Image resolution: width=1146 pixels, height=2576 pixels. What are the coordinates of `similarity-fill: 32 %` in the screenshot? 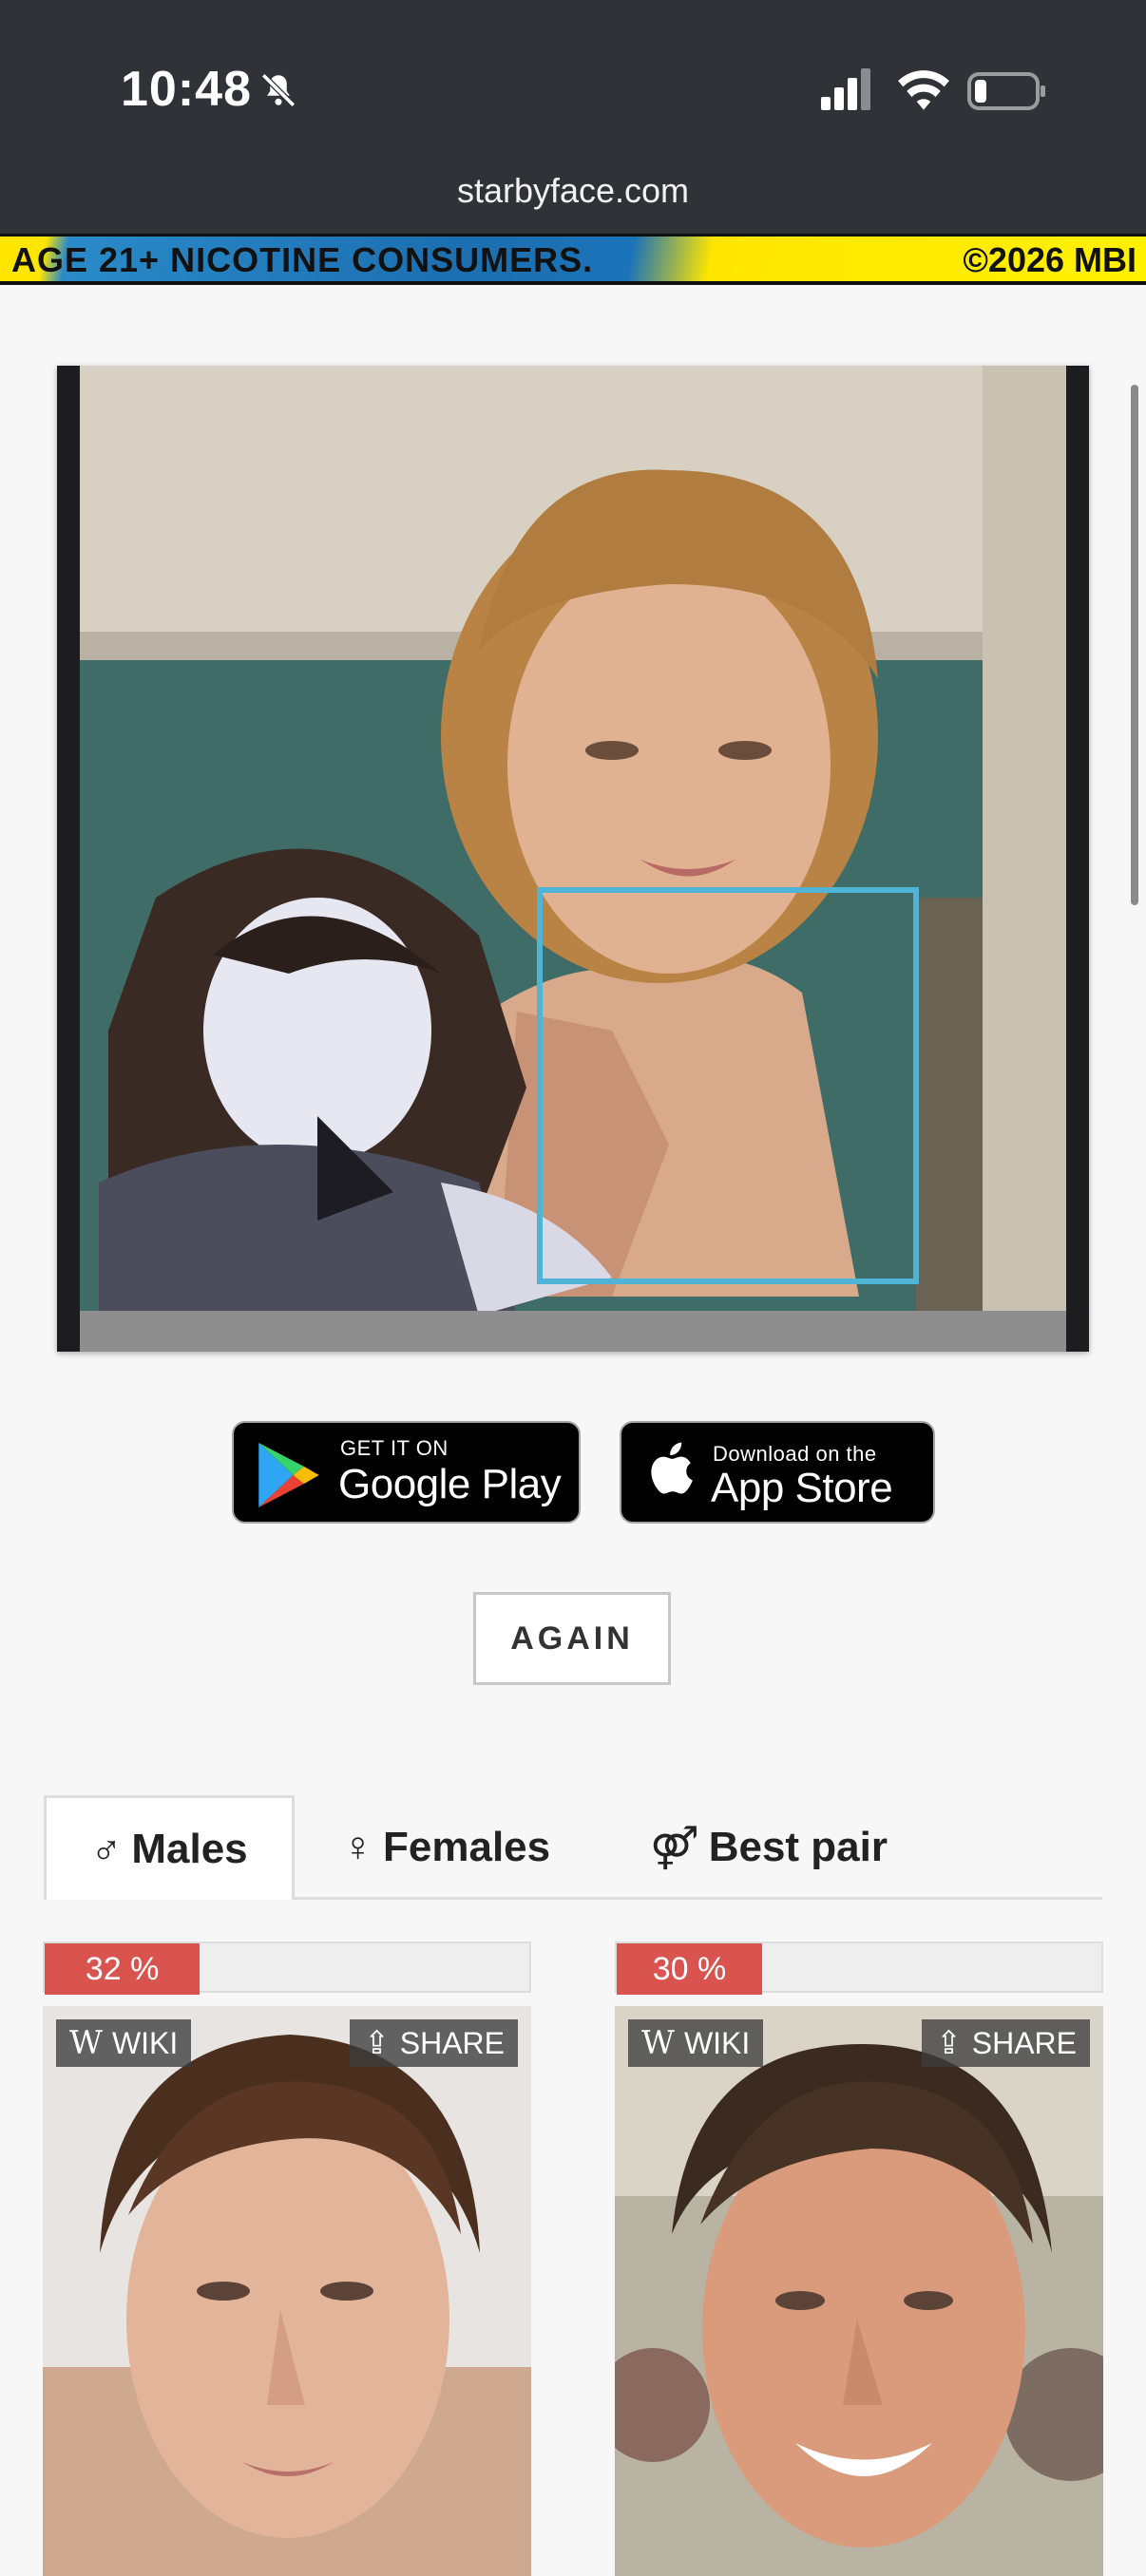 It's located at (123, 1969).